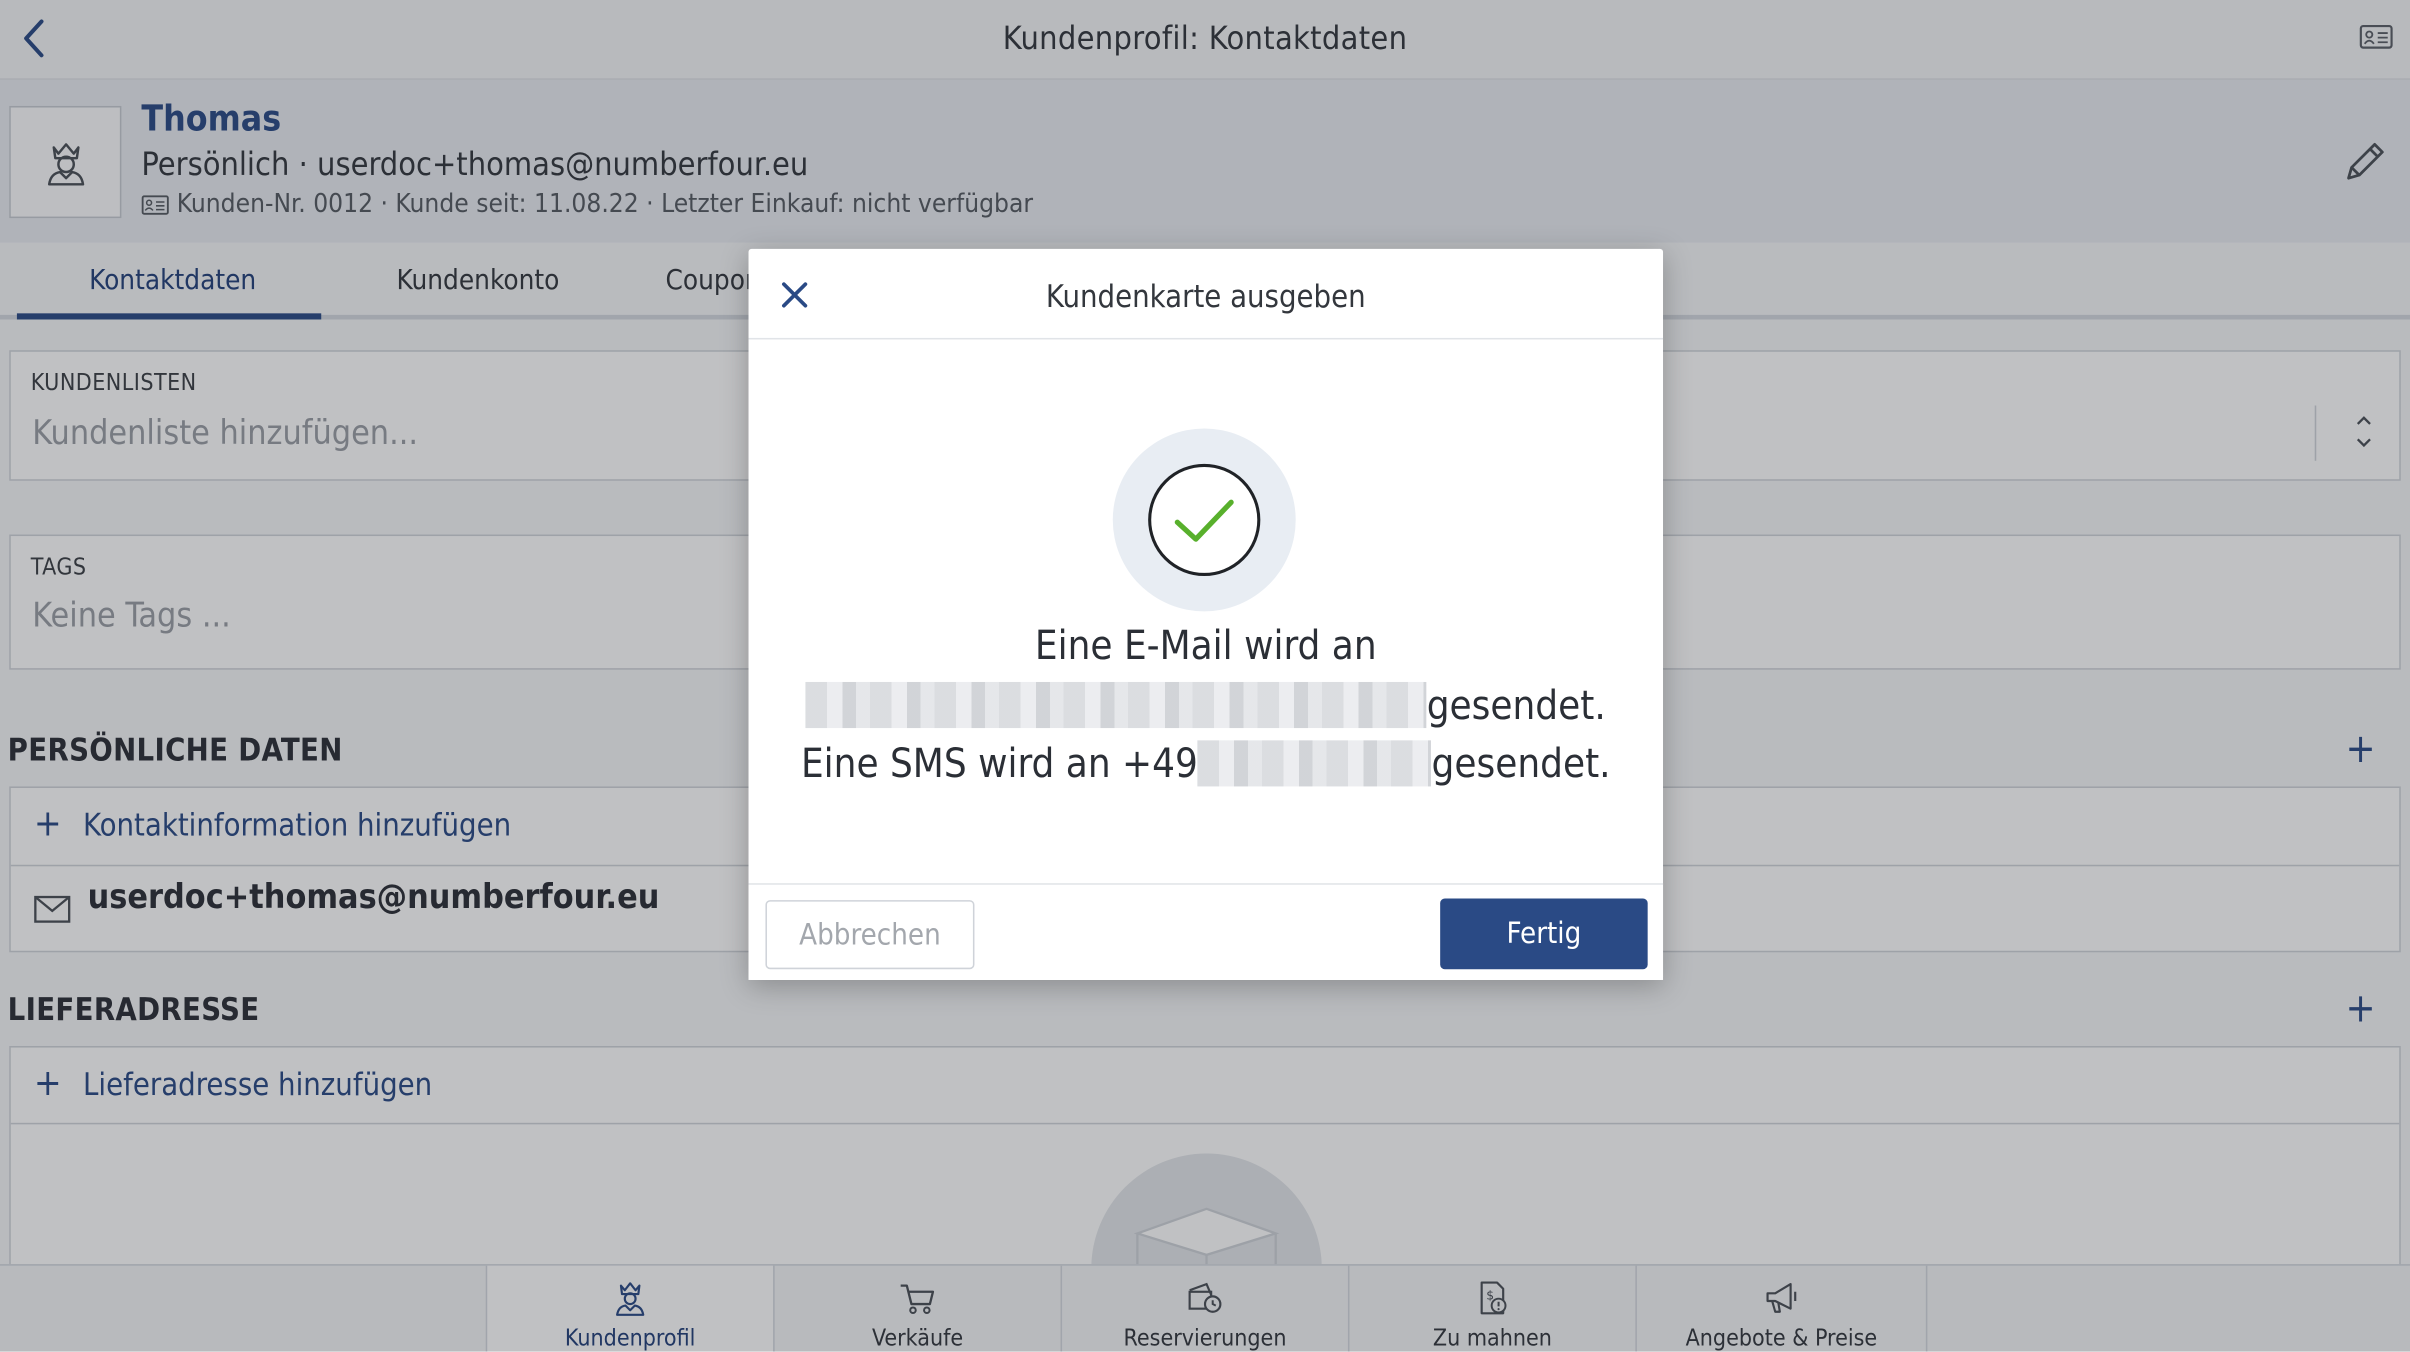  Describe the element at coordinates (1516, 706) in the screenshot. I see `message-sent-suffix: gesendet.` at that location.